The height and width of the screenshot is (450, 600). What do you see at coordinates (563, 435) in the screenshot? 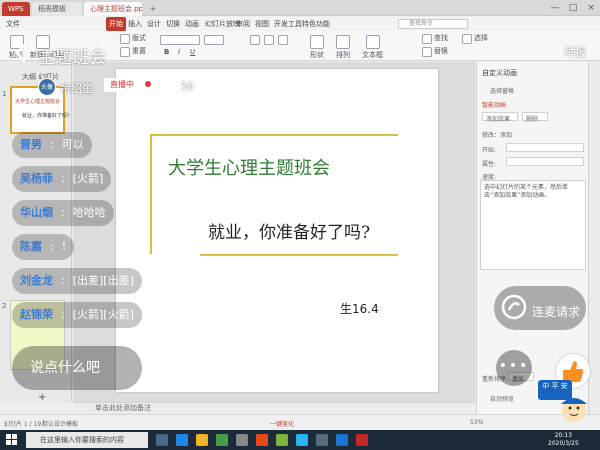
I see `clock-time: 20:13` at bounding box center [563, 435].